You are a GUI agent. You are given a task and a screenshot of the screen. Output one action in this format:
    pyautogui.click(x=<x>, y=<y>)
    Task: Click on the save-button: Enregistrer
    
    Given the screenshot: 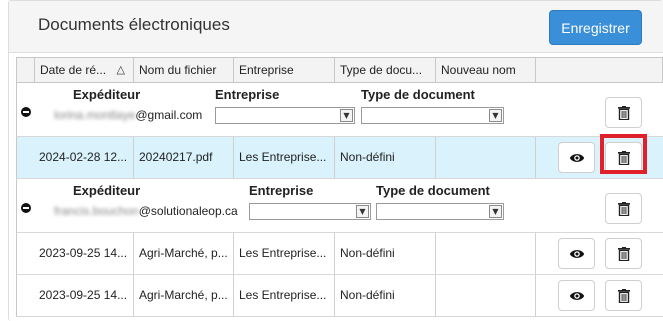 What is the action you would take?
    pyautogui.click(x=595, y=27)
    